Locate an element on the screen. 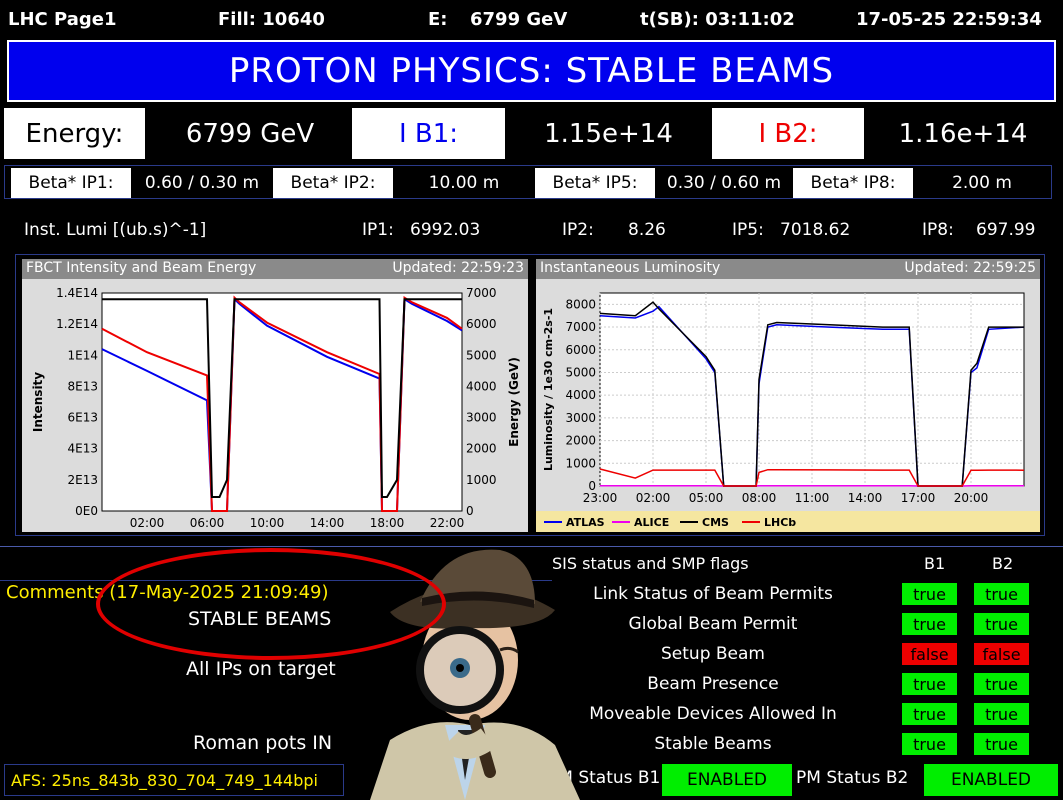 This screenshot has width=1063, height=800. x-tick-label: 18:00 is located at coordinates (387, 523).